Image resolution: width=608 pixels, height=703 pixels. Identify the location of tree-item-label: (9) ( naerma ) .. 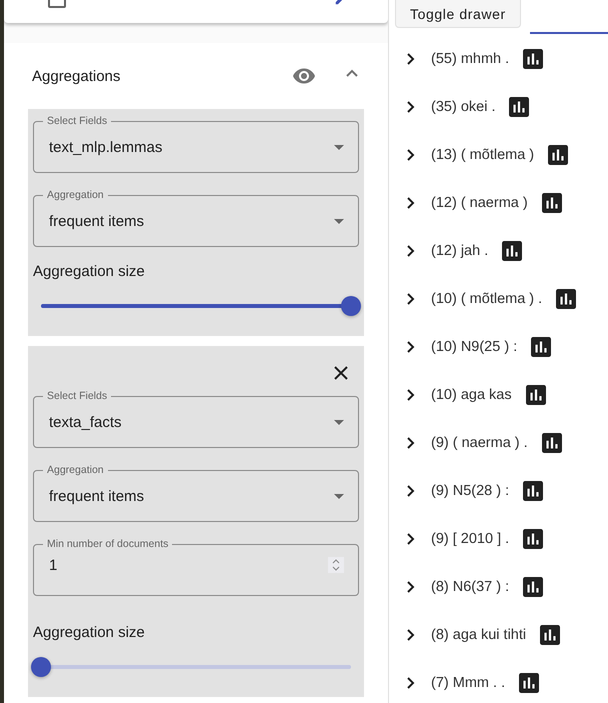
(479, 443).